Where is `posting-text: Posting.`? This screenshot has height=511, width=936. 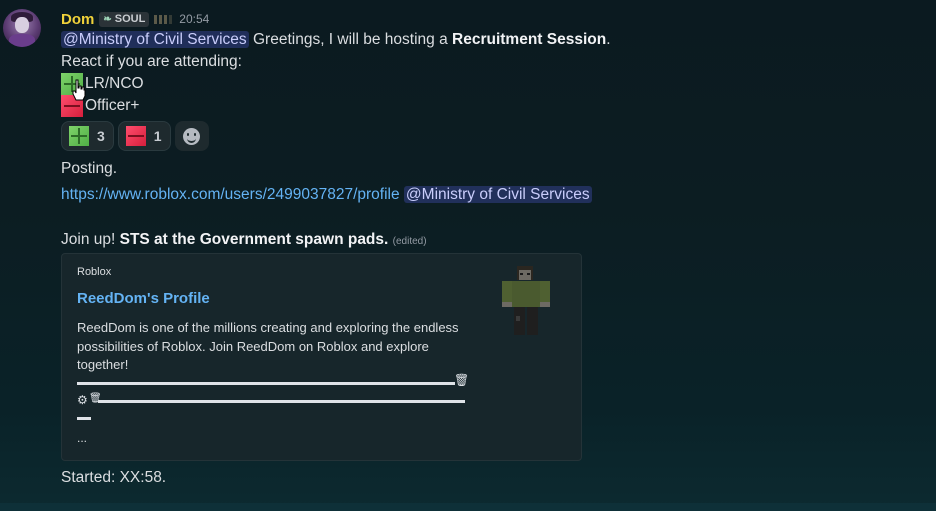 posting-text: Posting. is located at coordinates (89, 168).